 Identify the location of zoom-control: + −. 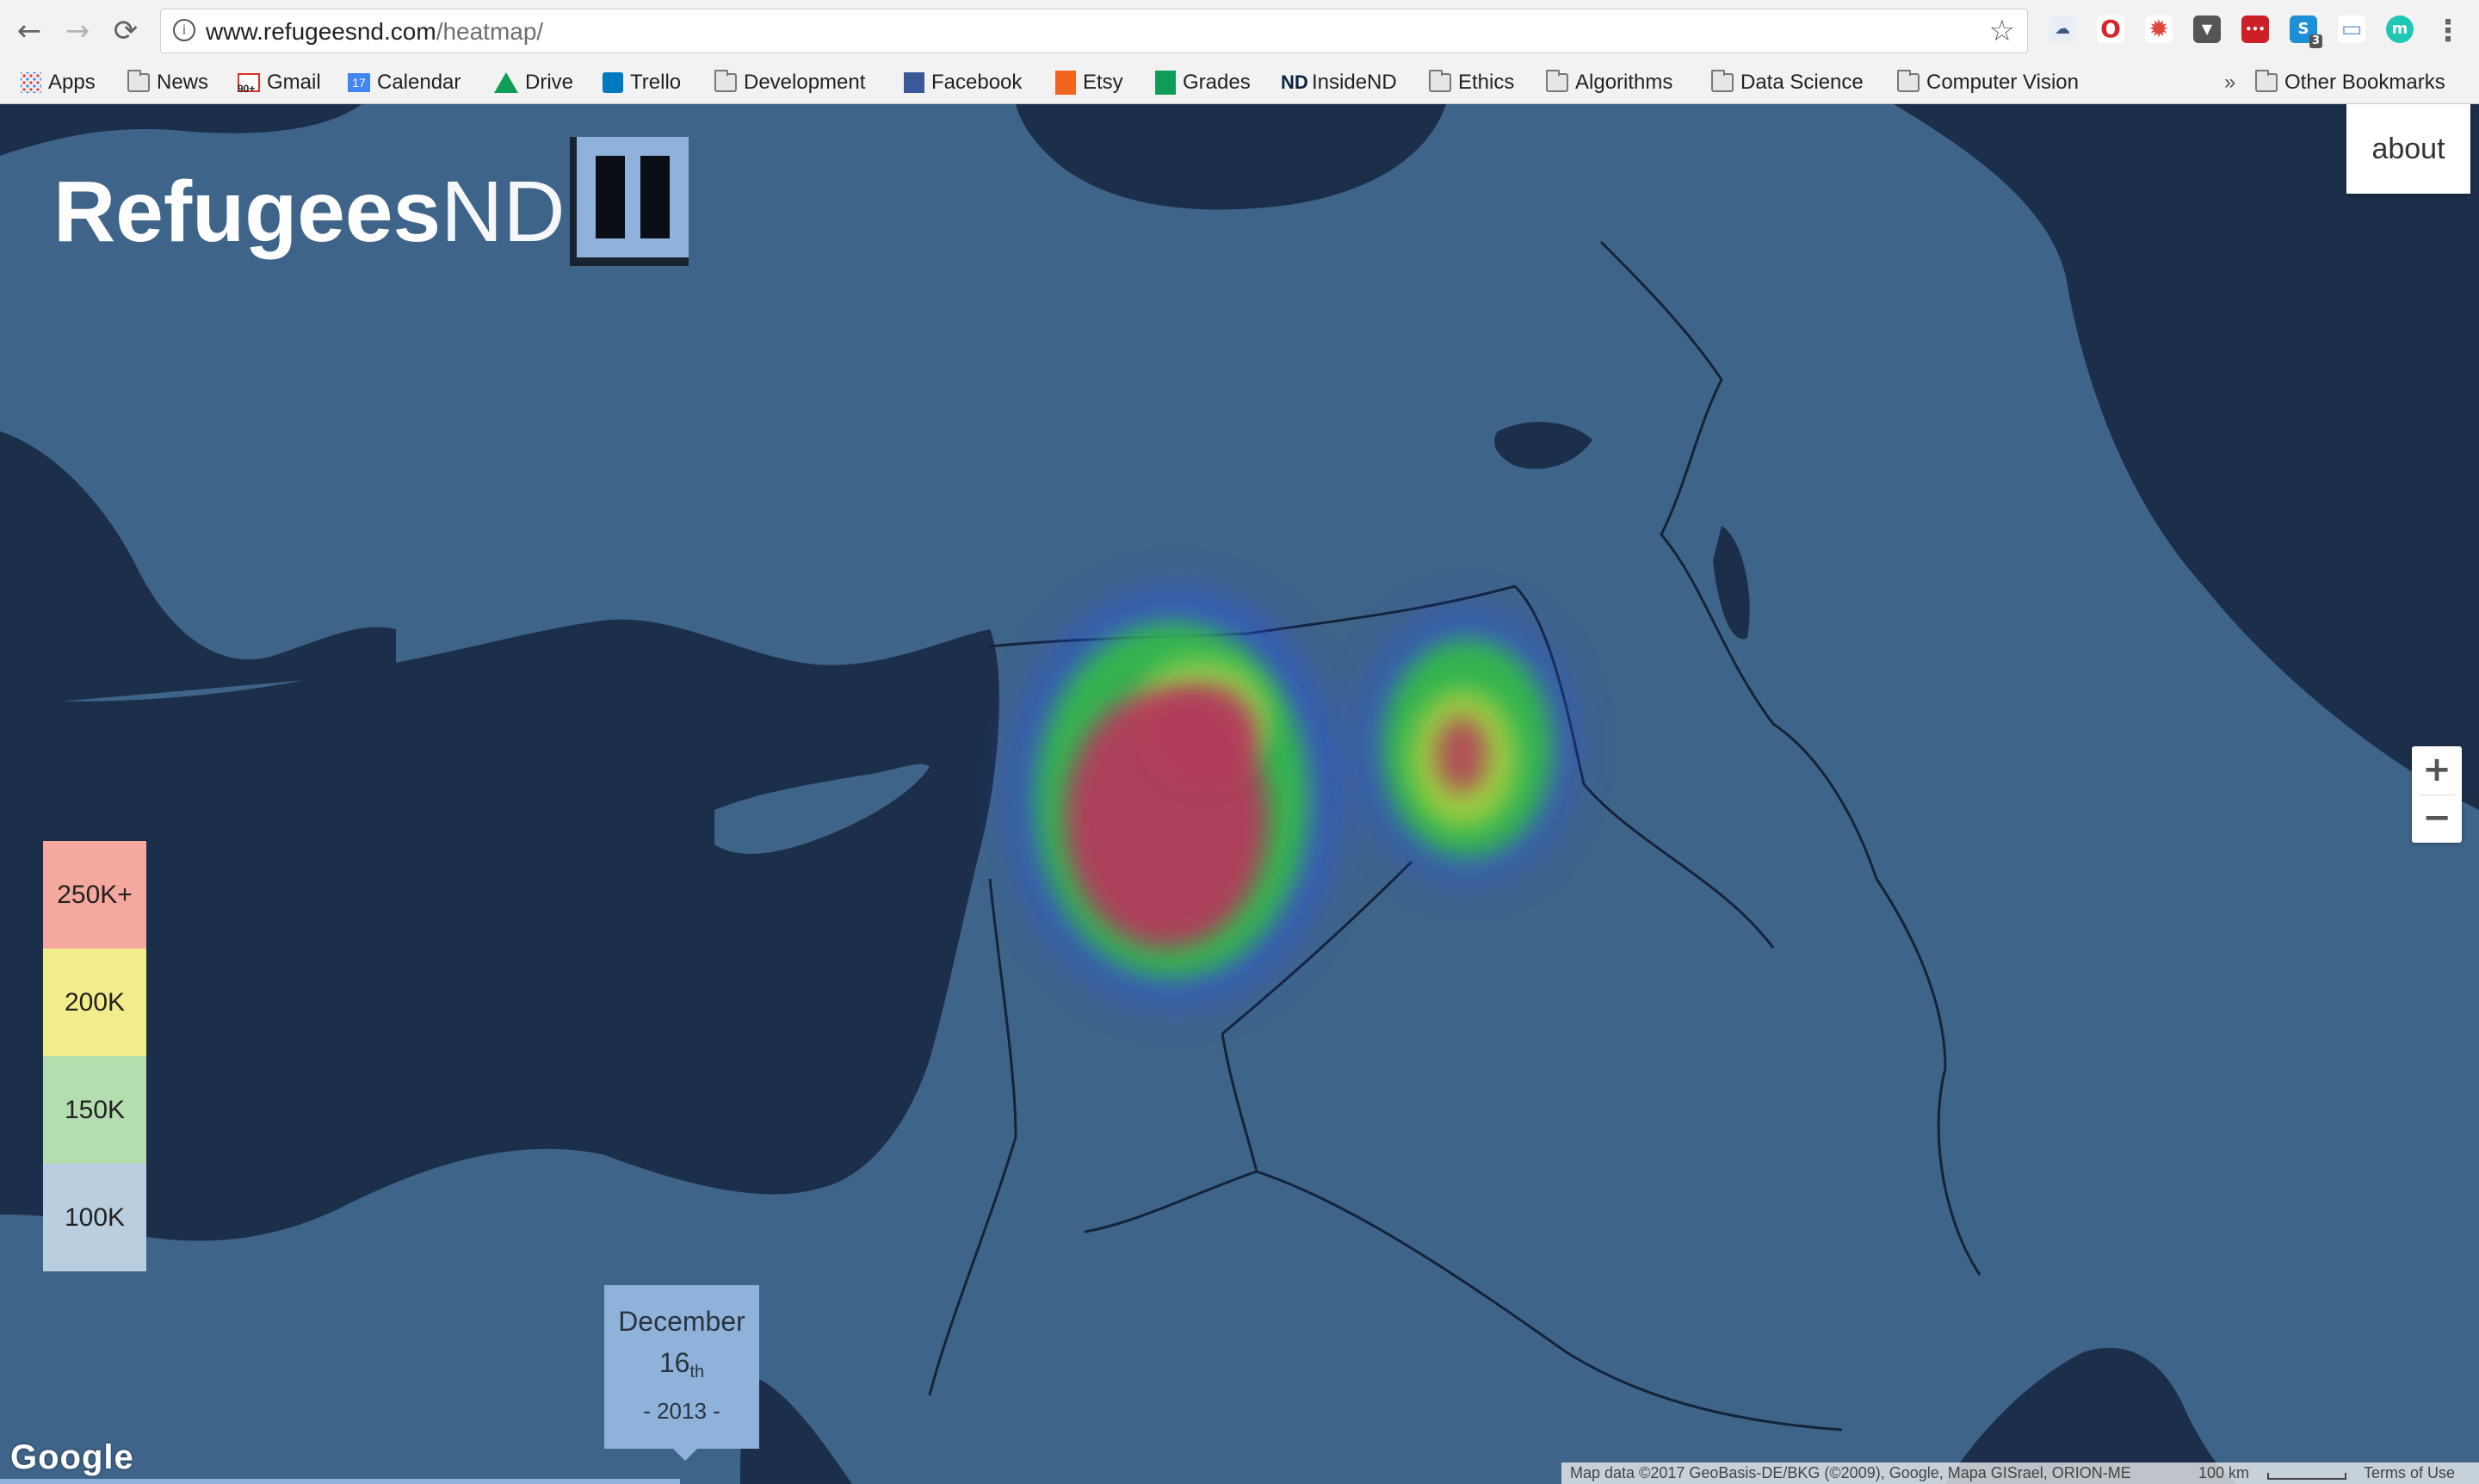
(2437, 794).